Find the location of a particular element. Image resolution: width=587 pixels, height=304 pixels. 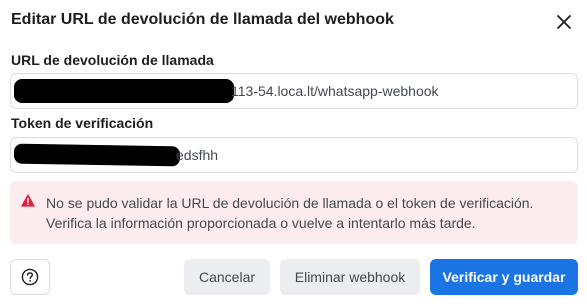

verify-token-input: edsfhh is located at coordinates (294, 155).